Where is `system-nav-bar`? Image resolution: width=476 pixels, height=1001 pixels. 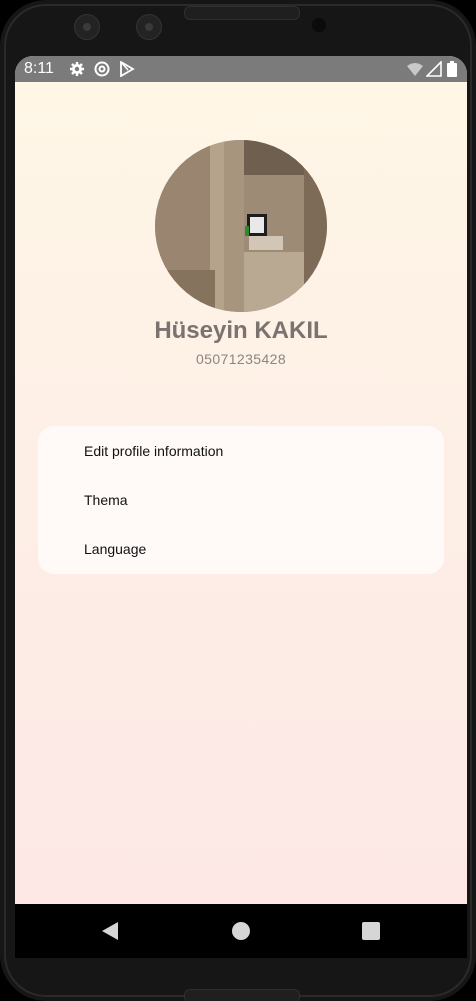 system-nav-bar is located at coordinates (241, 931).